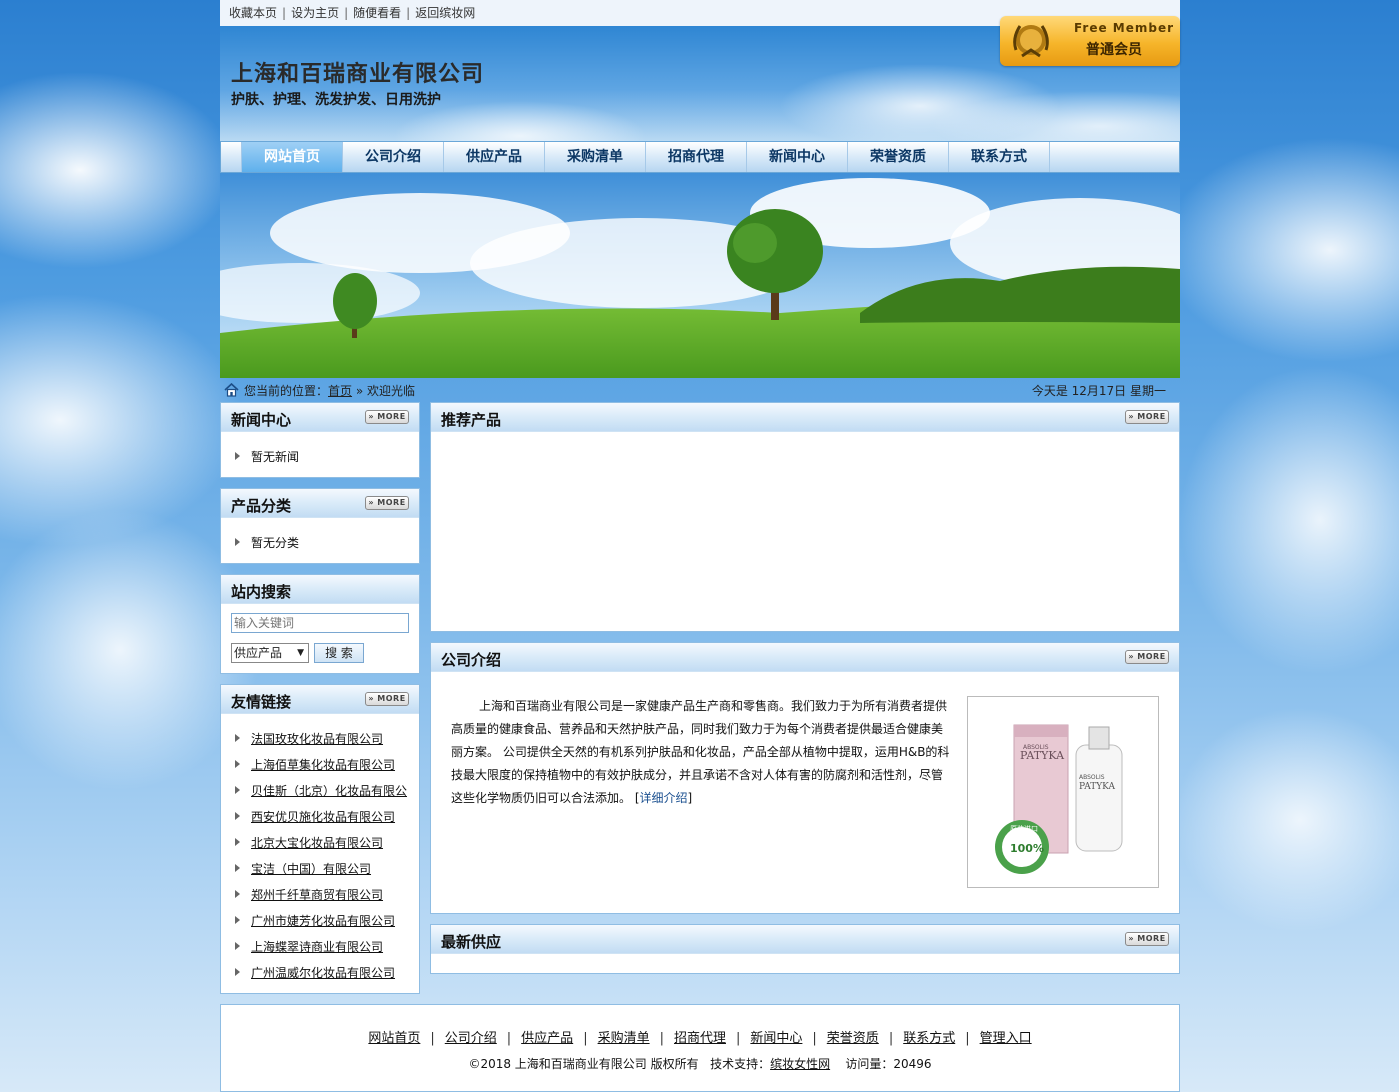 The height and width of the screenshot is (1092, 1399). I want to click on search-button: 搜 索, so click(339, 653).